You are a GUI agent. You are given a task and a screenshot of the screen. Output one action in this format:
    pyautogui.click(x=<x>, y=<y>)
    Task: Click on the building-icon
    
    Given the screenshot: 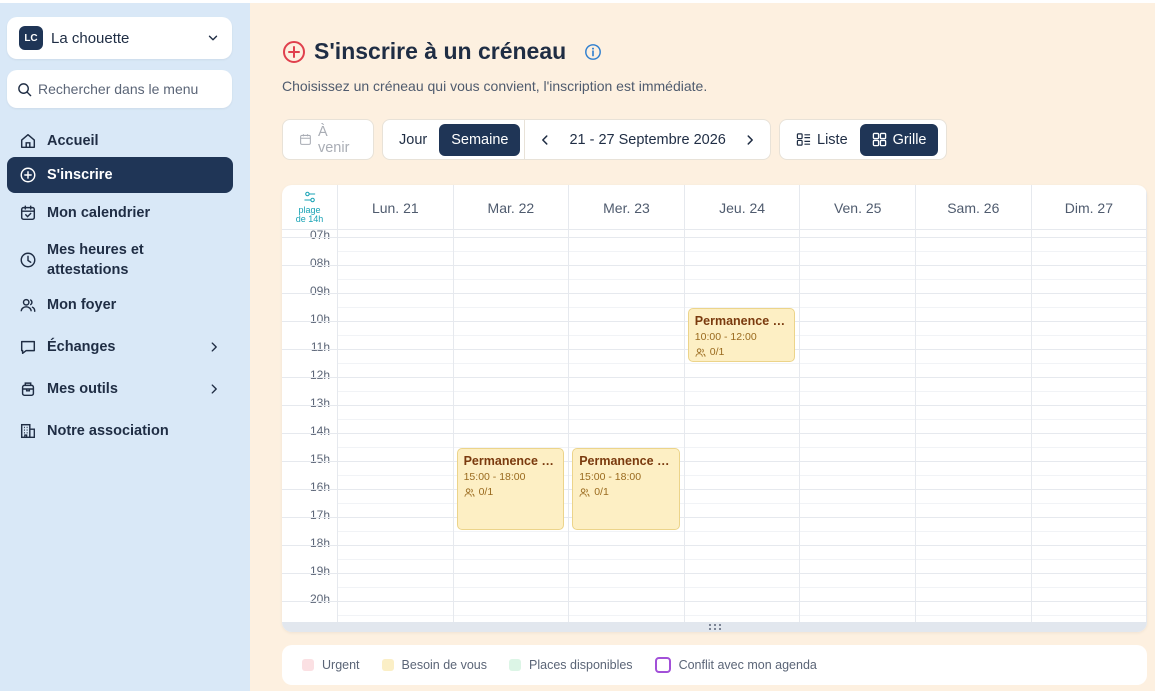 What is the action you would take?
    pyautogui.click(x=27, y=431)
    